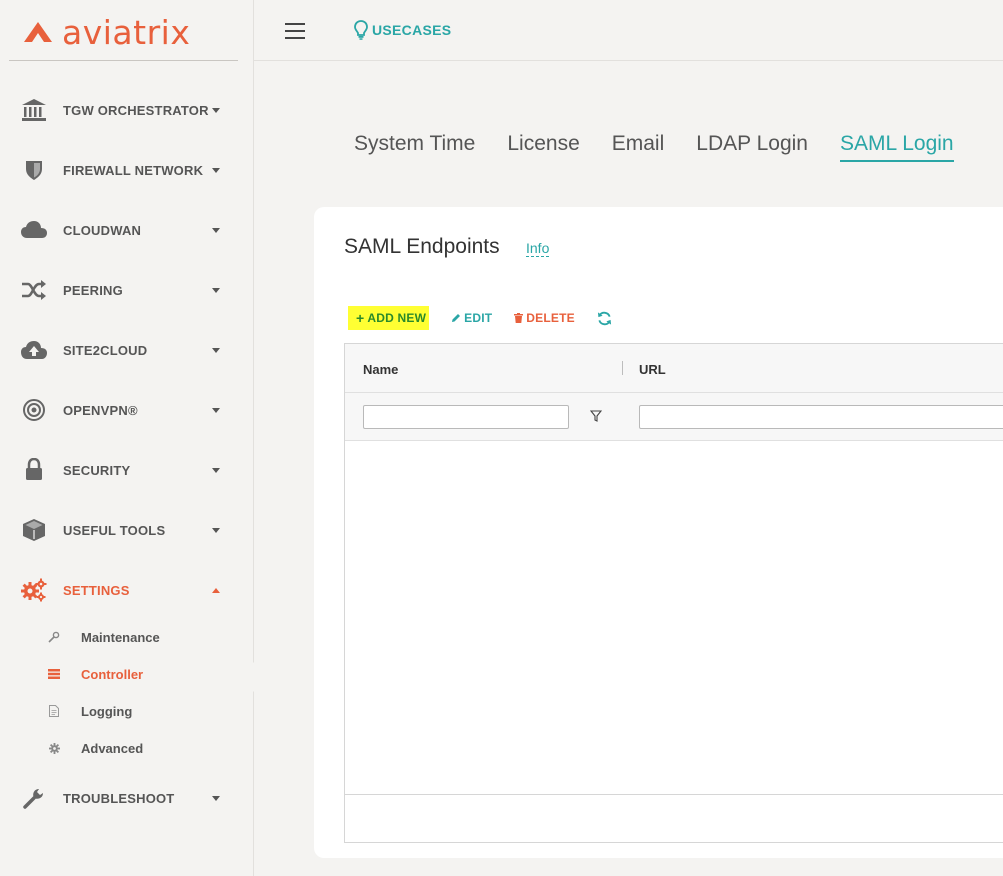 The width and height of the screenshot is (1003, 876). I want to click on wrench-icon, so click(34, 798).